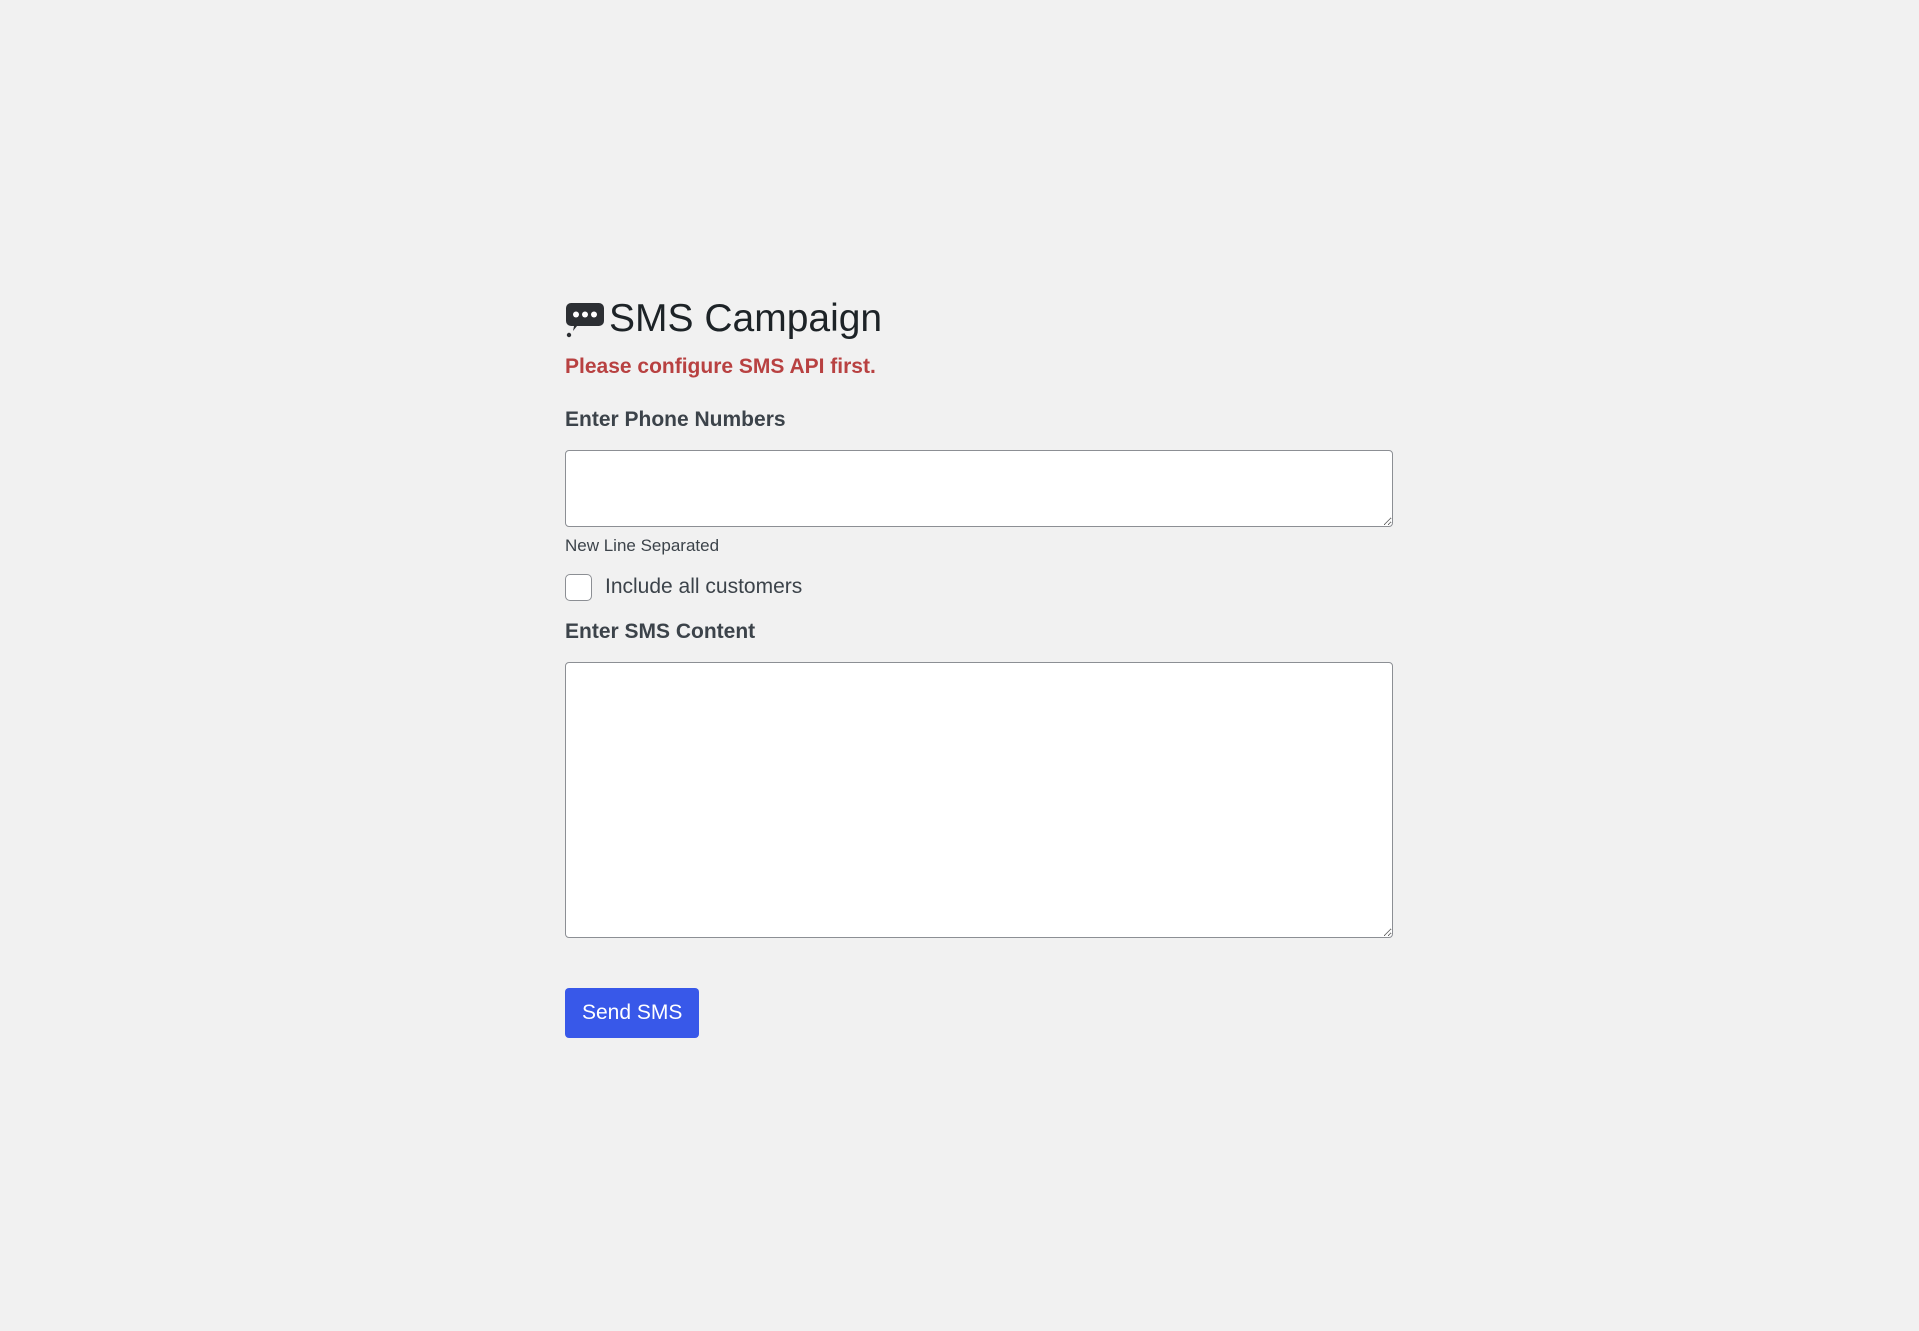 The image size is (1919, 1331). I want to click on page-title: SMS Campaign, so click(746, 318).